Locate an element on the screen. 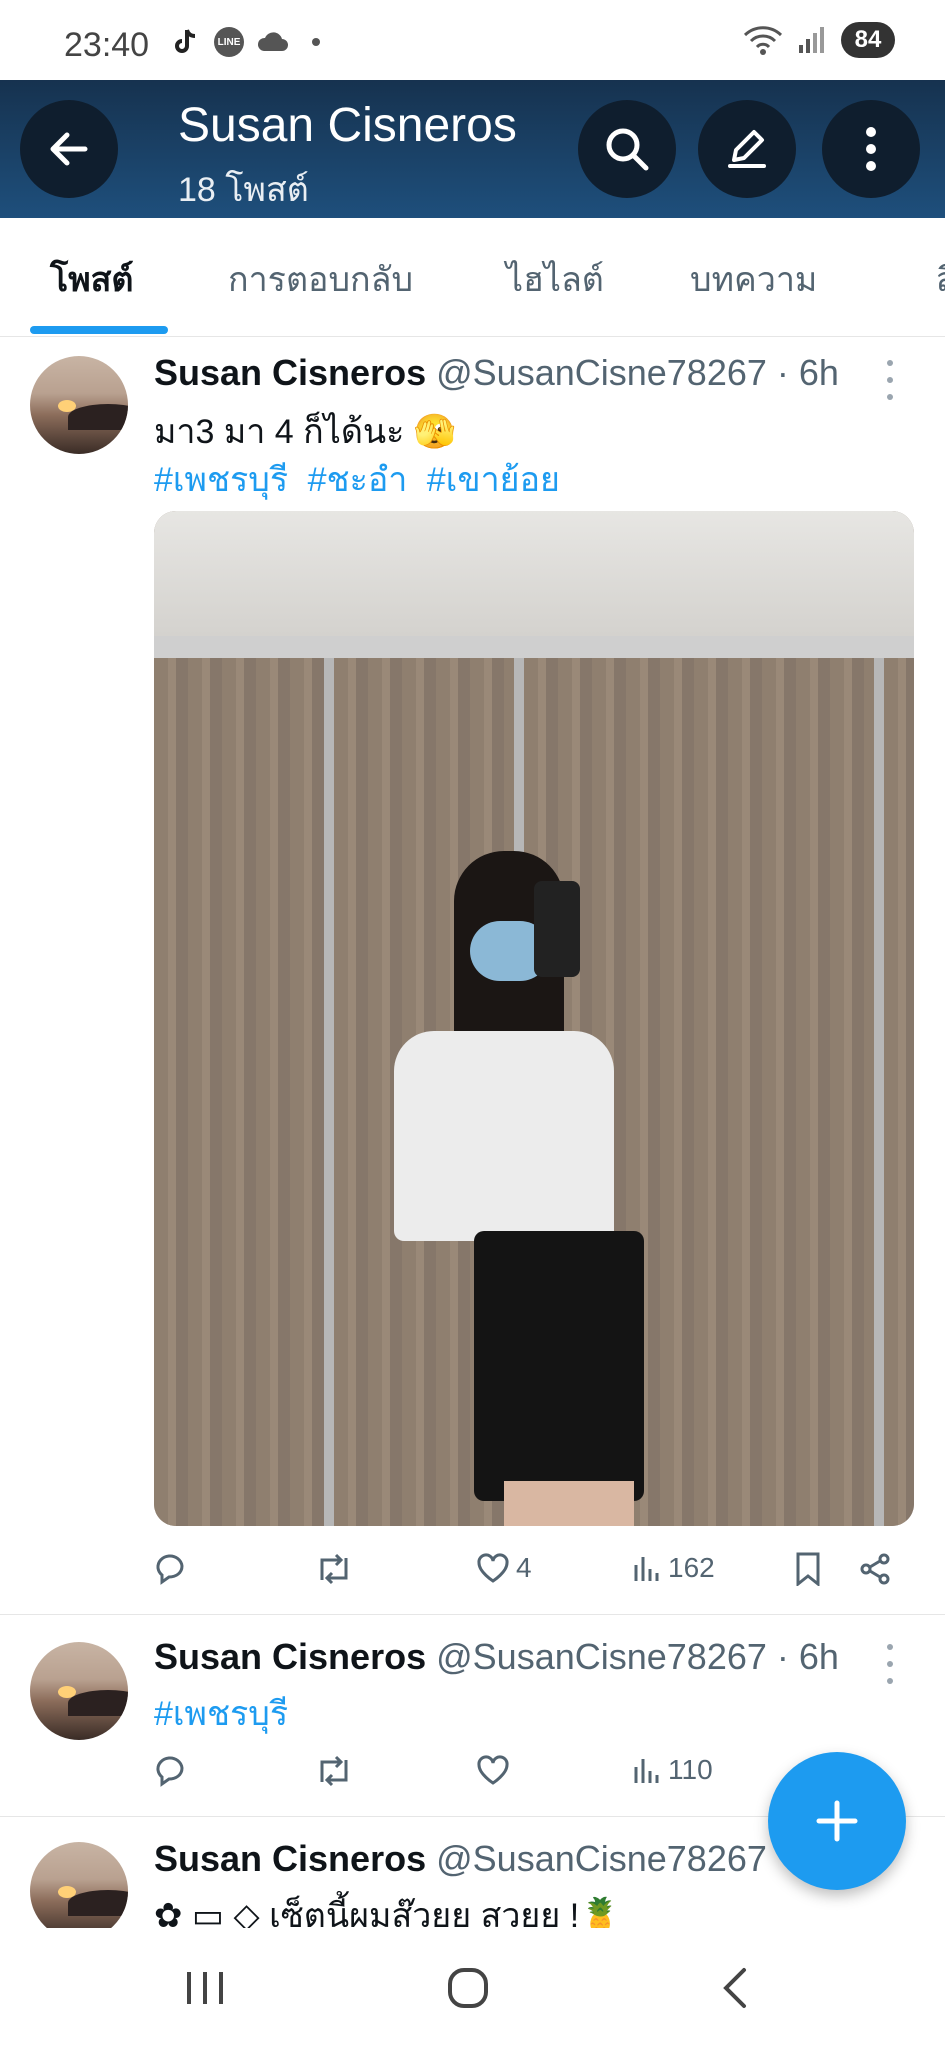  post-text: ✿ ▭ ◇ เซ็ตนี้ผมส๊วยย สวยย !🍍 is located at coordinates (388, 1912).